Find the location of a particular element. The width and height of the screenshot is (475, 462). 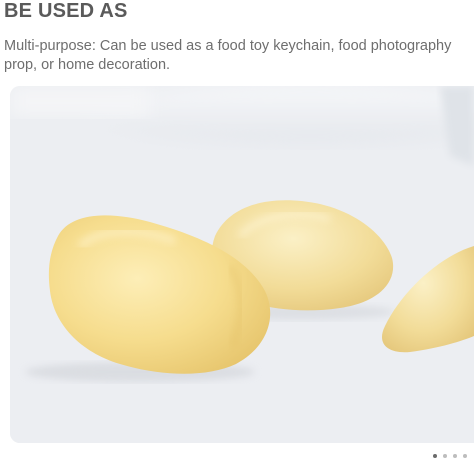

section-heading: BE USED AS is located at coordinates (66, 11).